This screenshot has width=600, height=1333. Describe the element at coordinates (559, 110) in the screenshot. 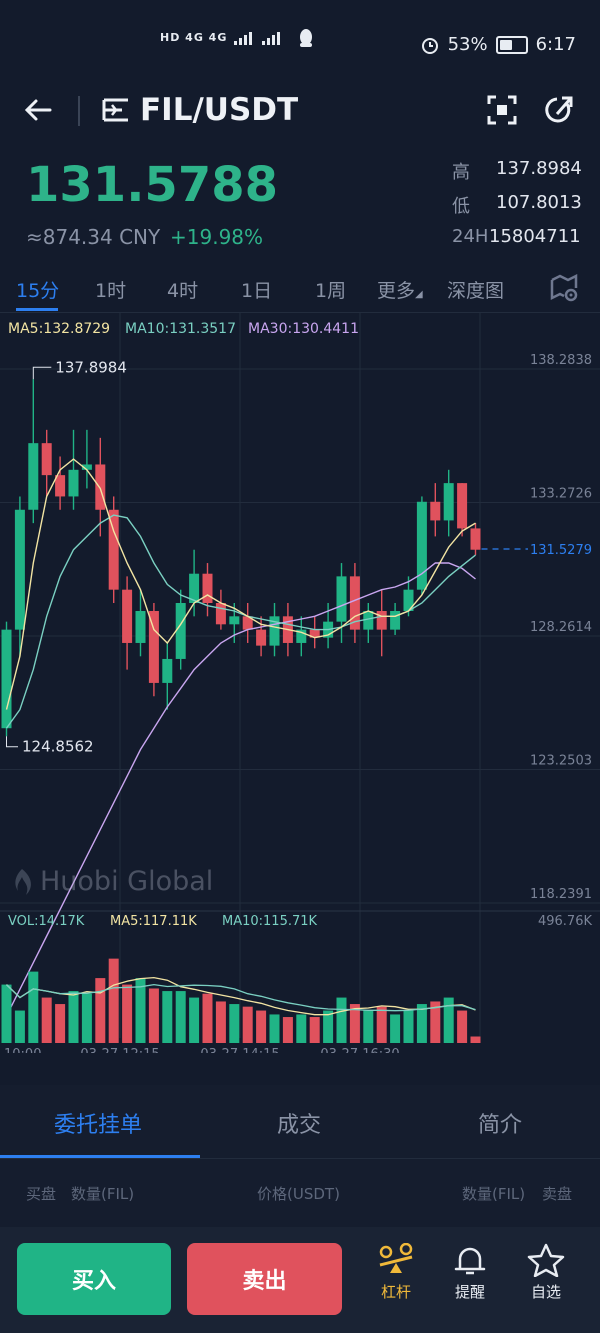

I see `share-icon` at that location.